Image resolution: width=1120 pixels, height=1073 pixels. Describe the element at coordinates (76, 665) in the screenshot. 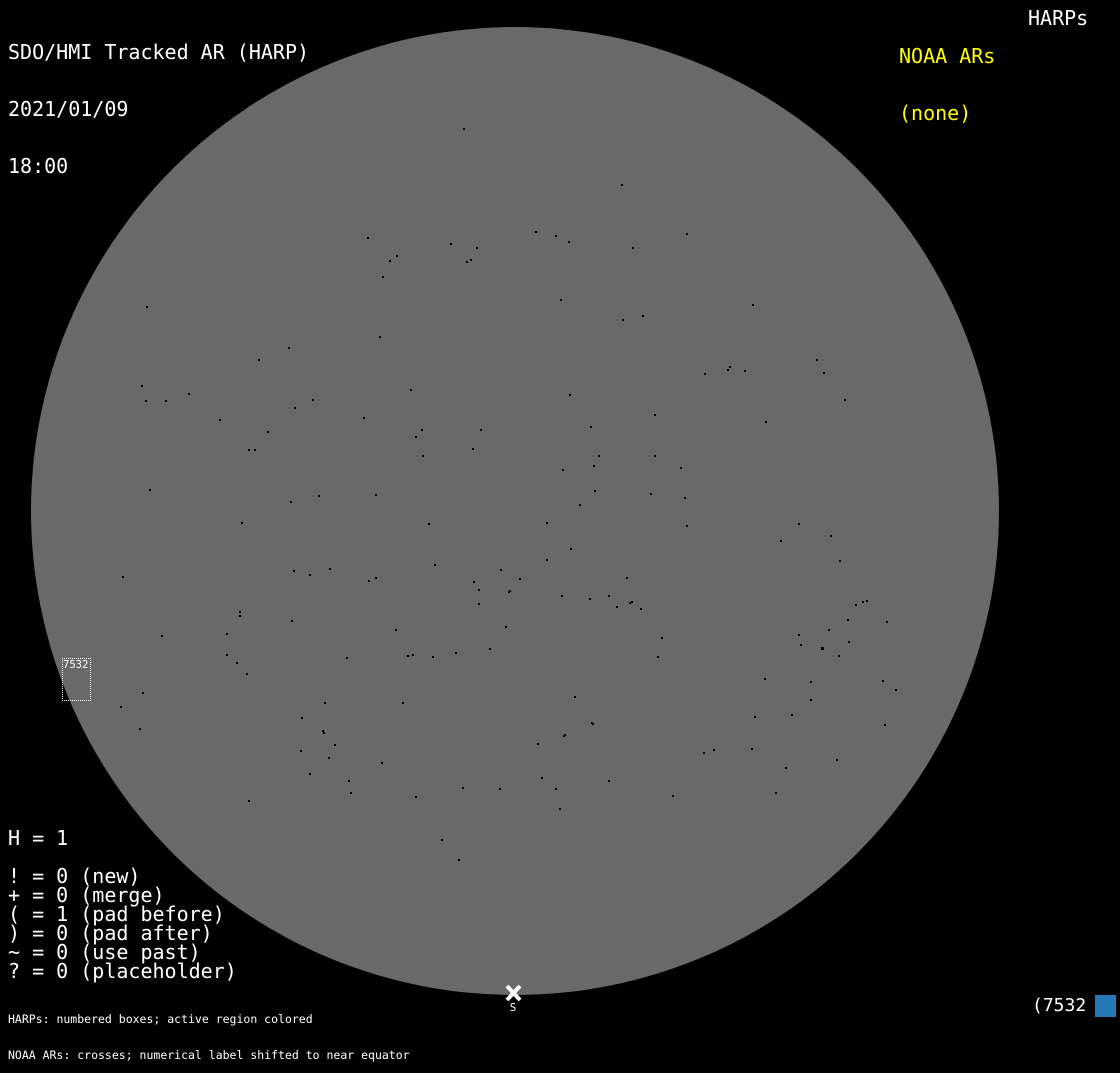

I see `harp-number-label: 7532` at that location.